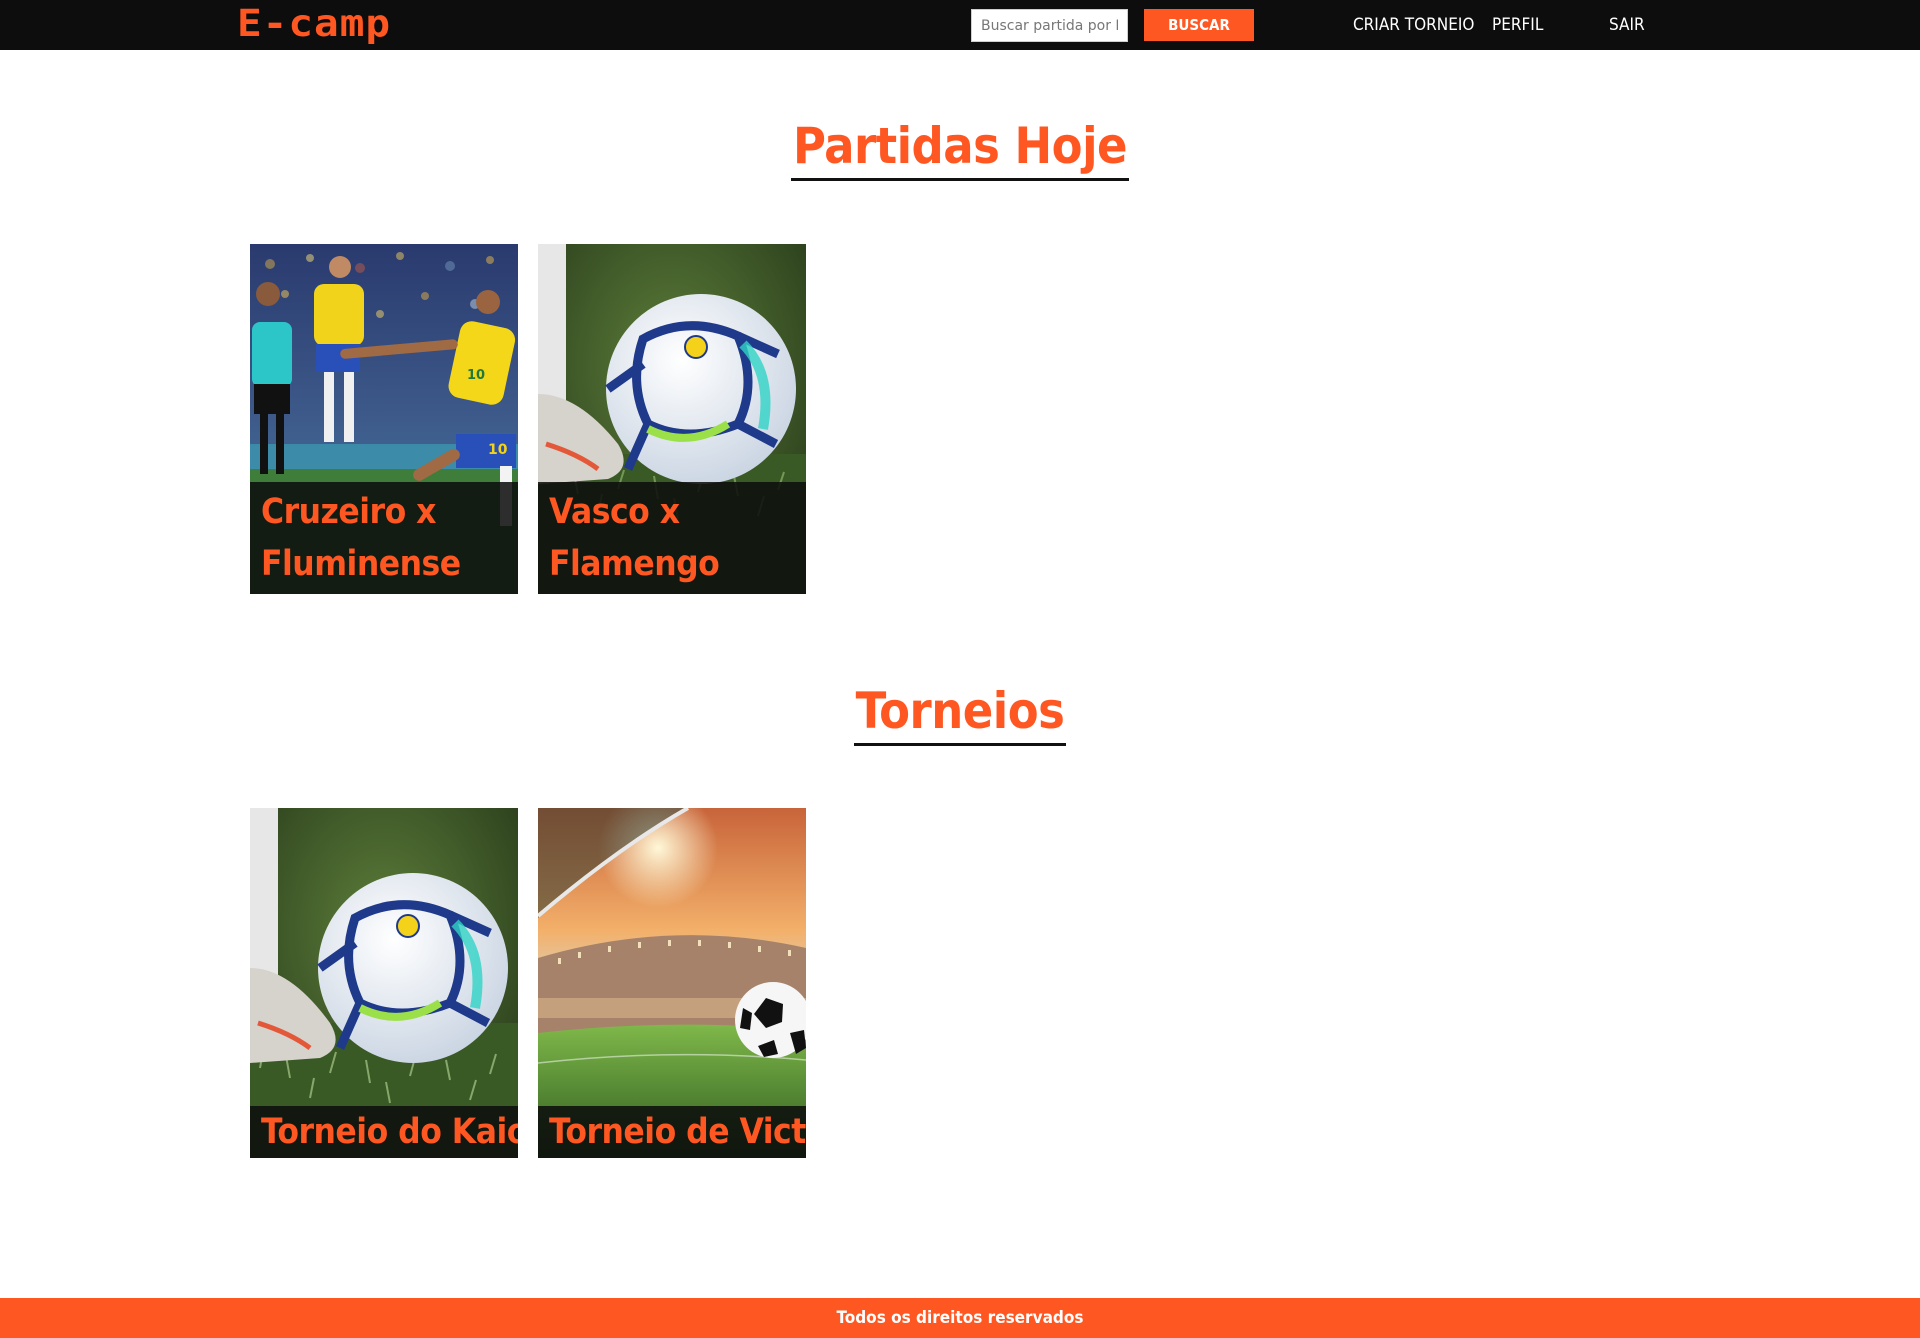 Image resolution: width=1920 pixels, height=1338 pixels. I want to click on footer: Todos os direitos reservados, so click(960, 1318).